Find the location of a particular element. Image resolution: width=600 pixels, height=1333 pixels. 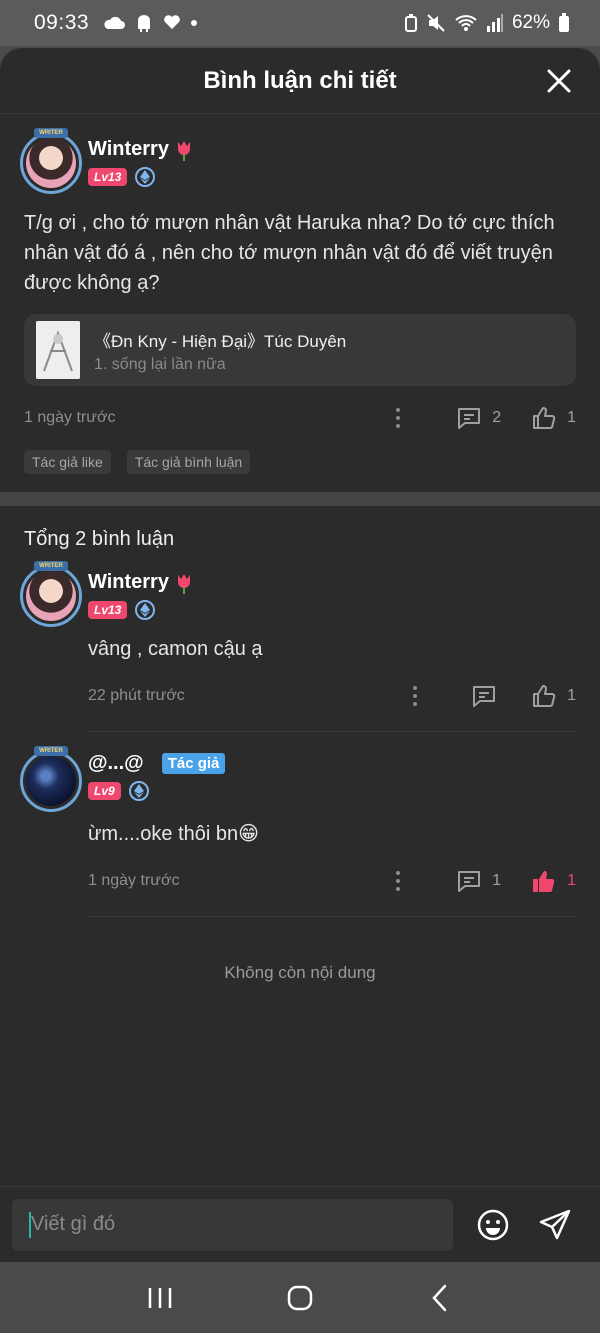

comment-input-bar is located at coordinates (300, 1224).